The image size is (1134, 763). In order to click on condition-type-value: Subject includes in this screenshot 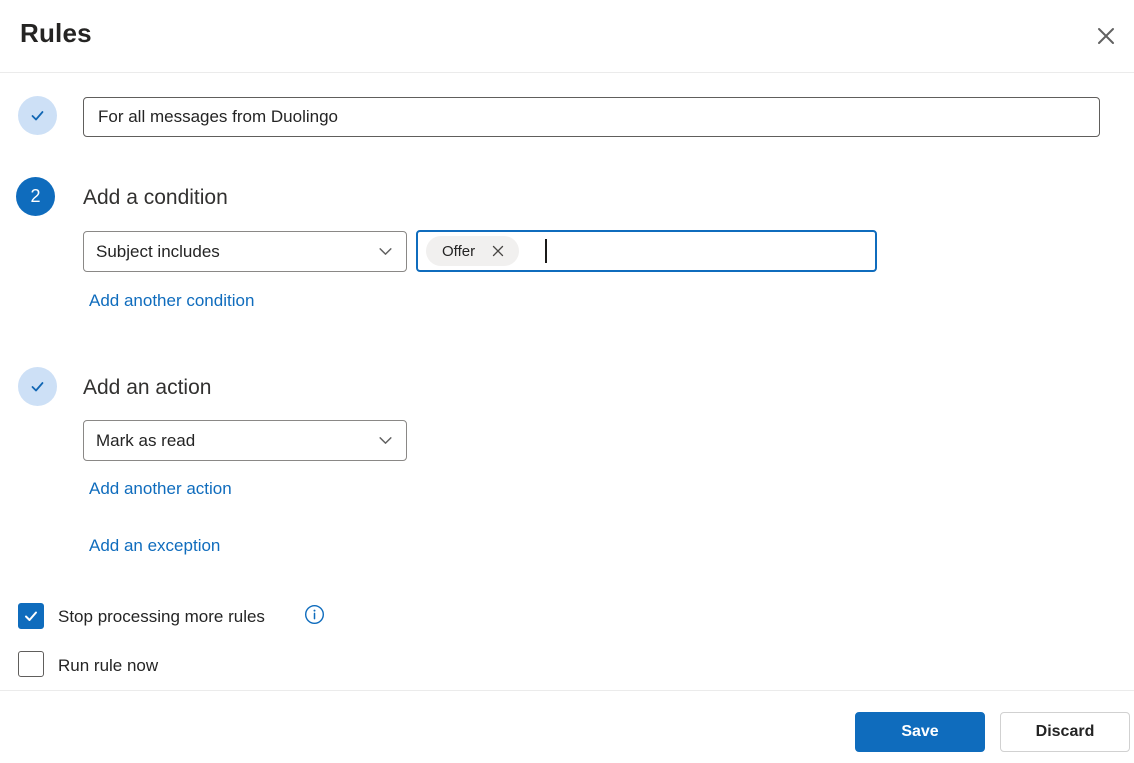, I will do `click(158, 251)`.